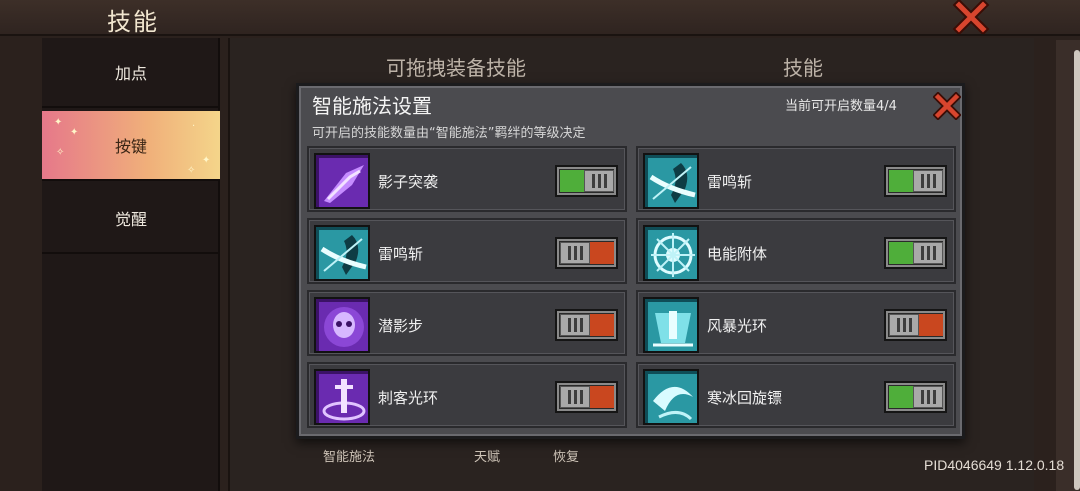 The image size is (1080, 491). I want to click on sidebar-item-label: 觉醒, so click(130, 219).